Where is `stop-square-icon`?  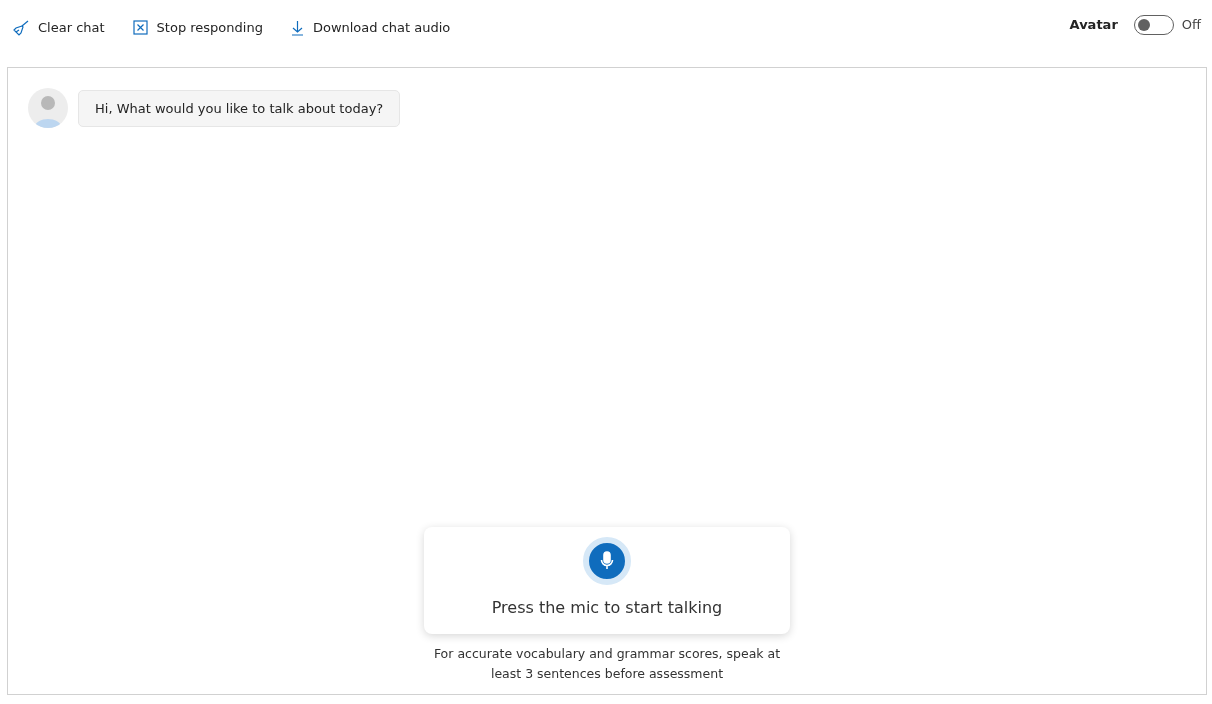 stop-square-icon is located at coordinates (140, 27).